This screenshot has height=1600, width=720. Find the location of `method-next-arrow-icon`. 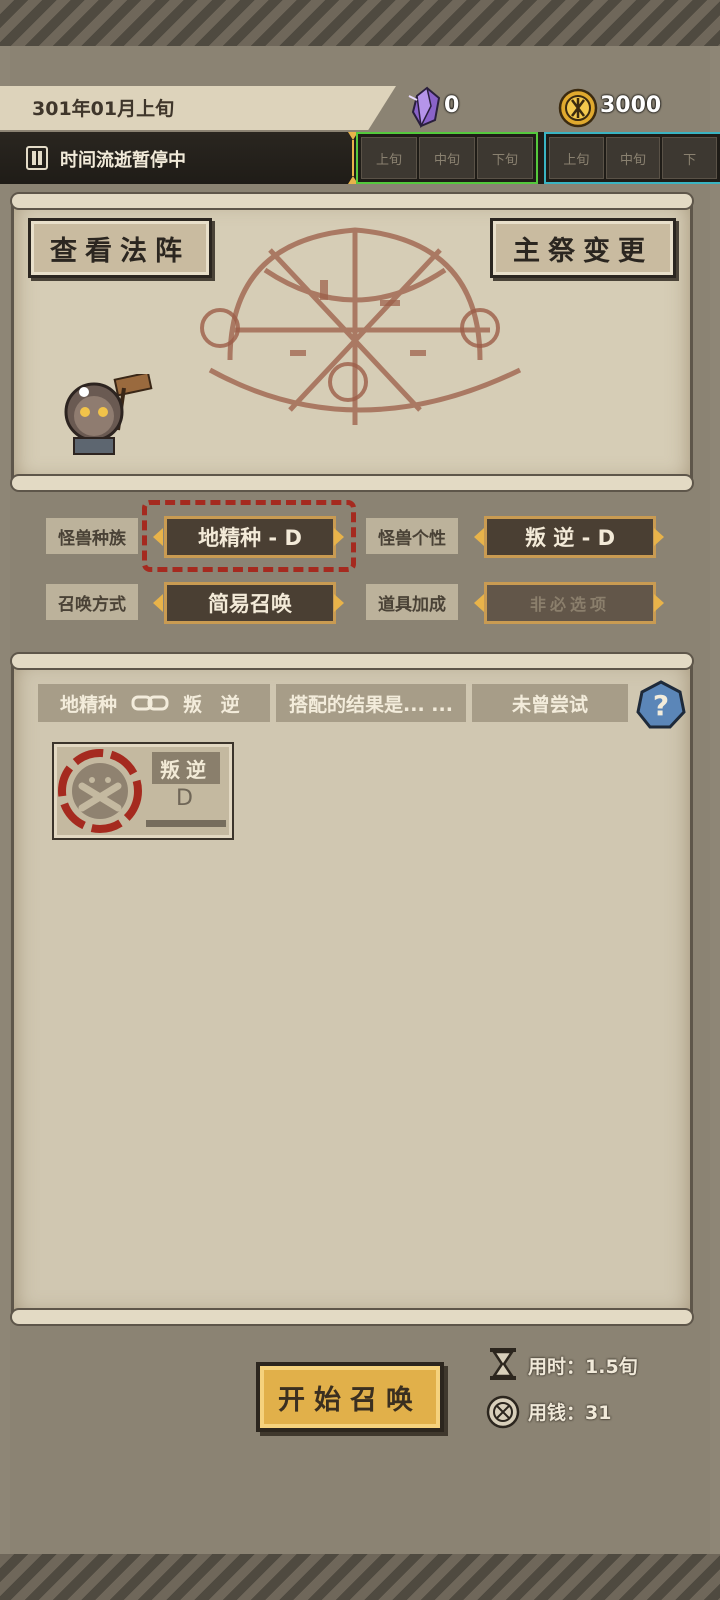

method-next-arrow-icon is located at coordinates (339, 603).